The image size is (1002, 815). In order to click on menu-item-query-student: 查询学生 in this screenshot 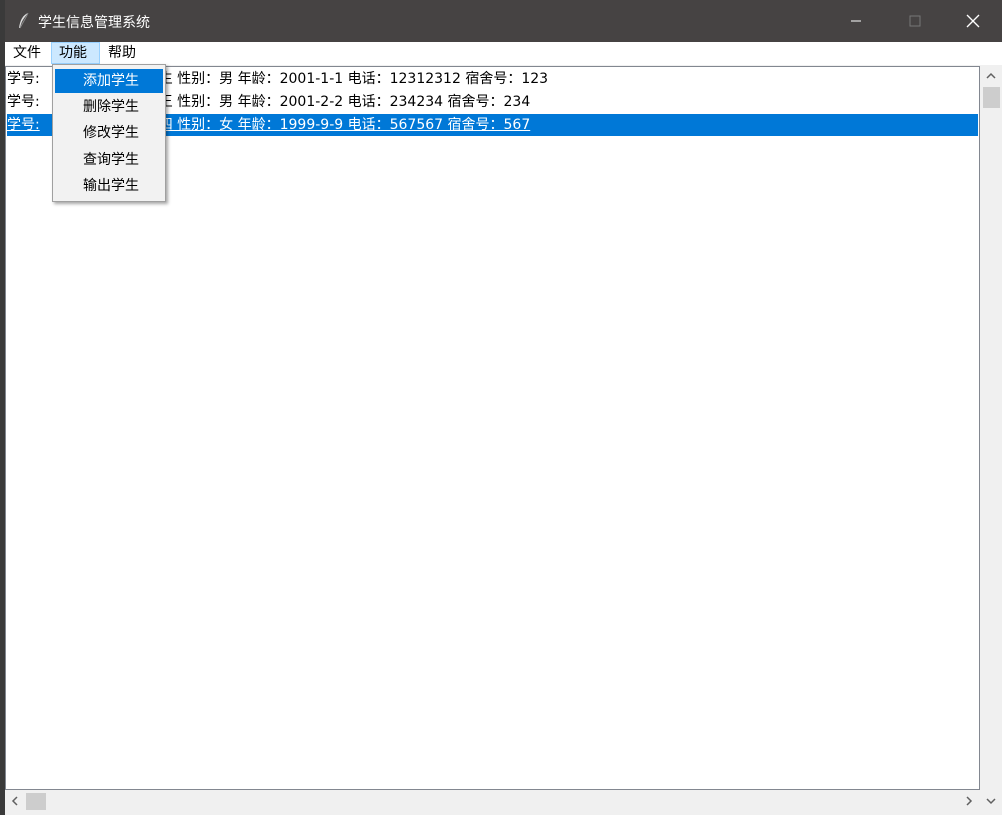, I will do `click(109, 160)`.